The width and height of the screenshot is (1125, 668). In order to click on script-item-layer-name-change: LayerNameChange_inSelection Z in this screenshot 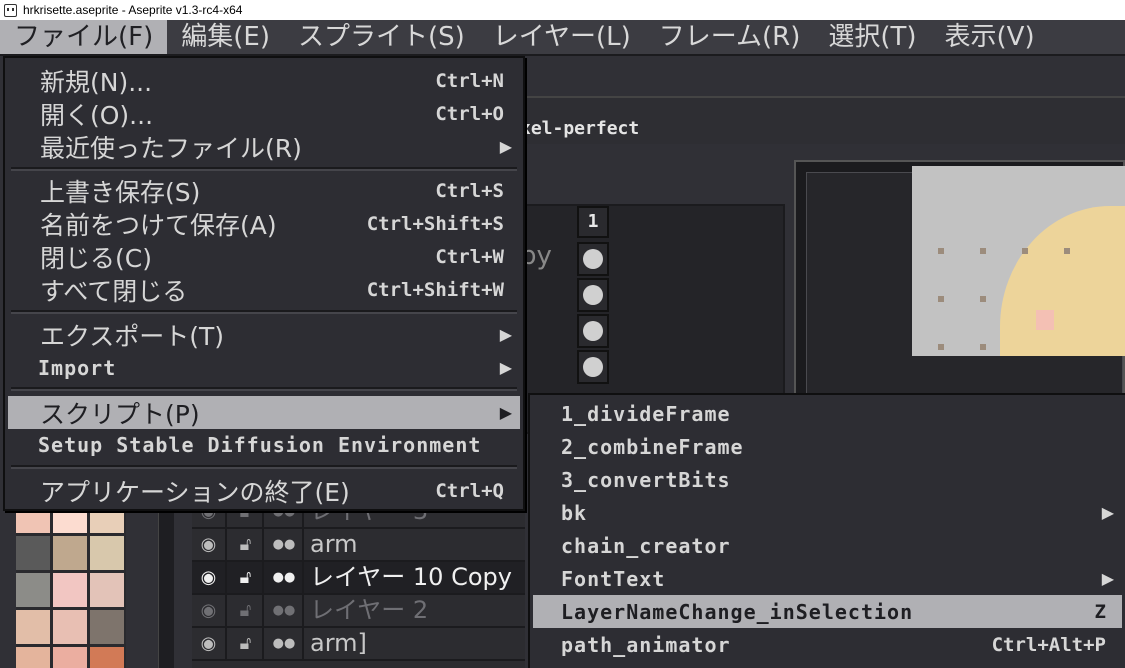, I will do `click(827, 611)`.